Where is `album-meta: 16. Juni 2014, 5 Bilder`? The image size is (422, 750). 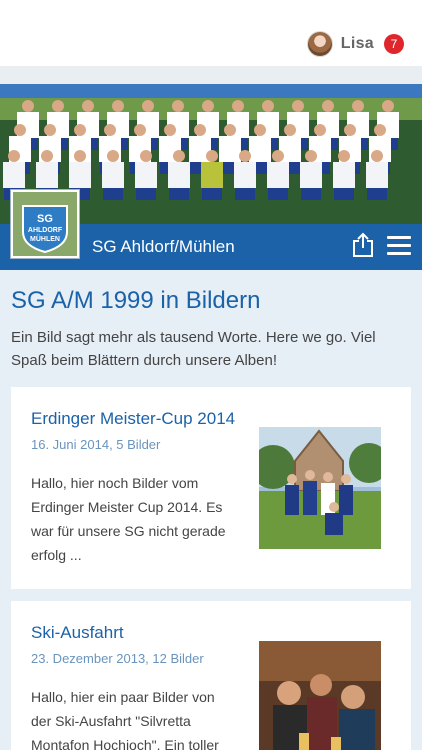 album-meta: 16. Juni 2014, 5 Bilder is located at coordinates (96, 444).